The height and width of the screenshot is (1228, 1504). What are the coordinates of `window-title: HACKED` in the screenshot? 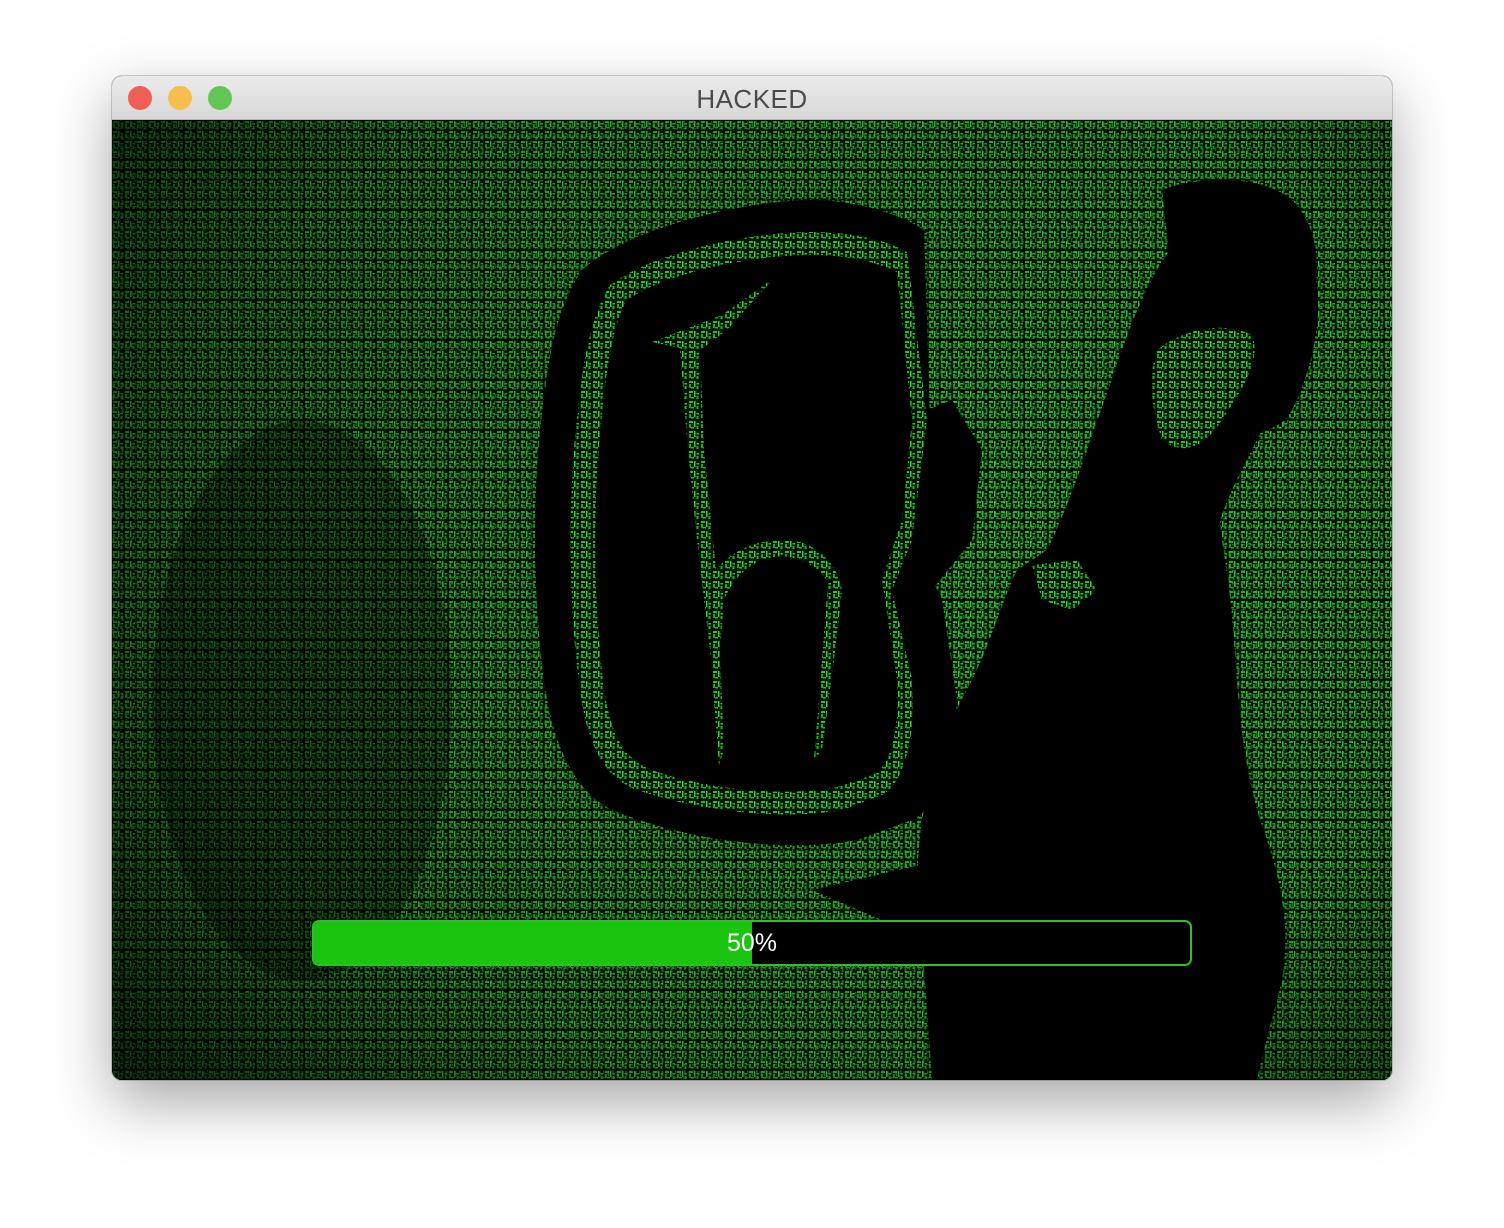 It's located at (752, 99).